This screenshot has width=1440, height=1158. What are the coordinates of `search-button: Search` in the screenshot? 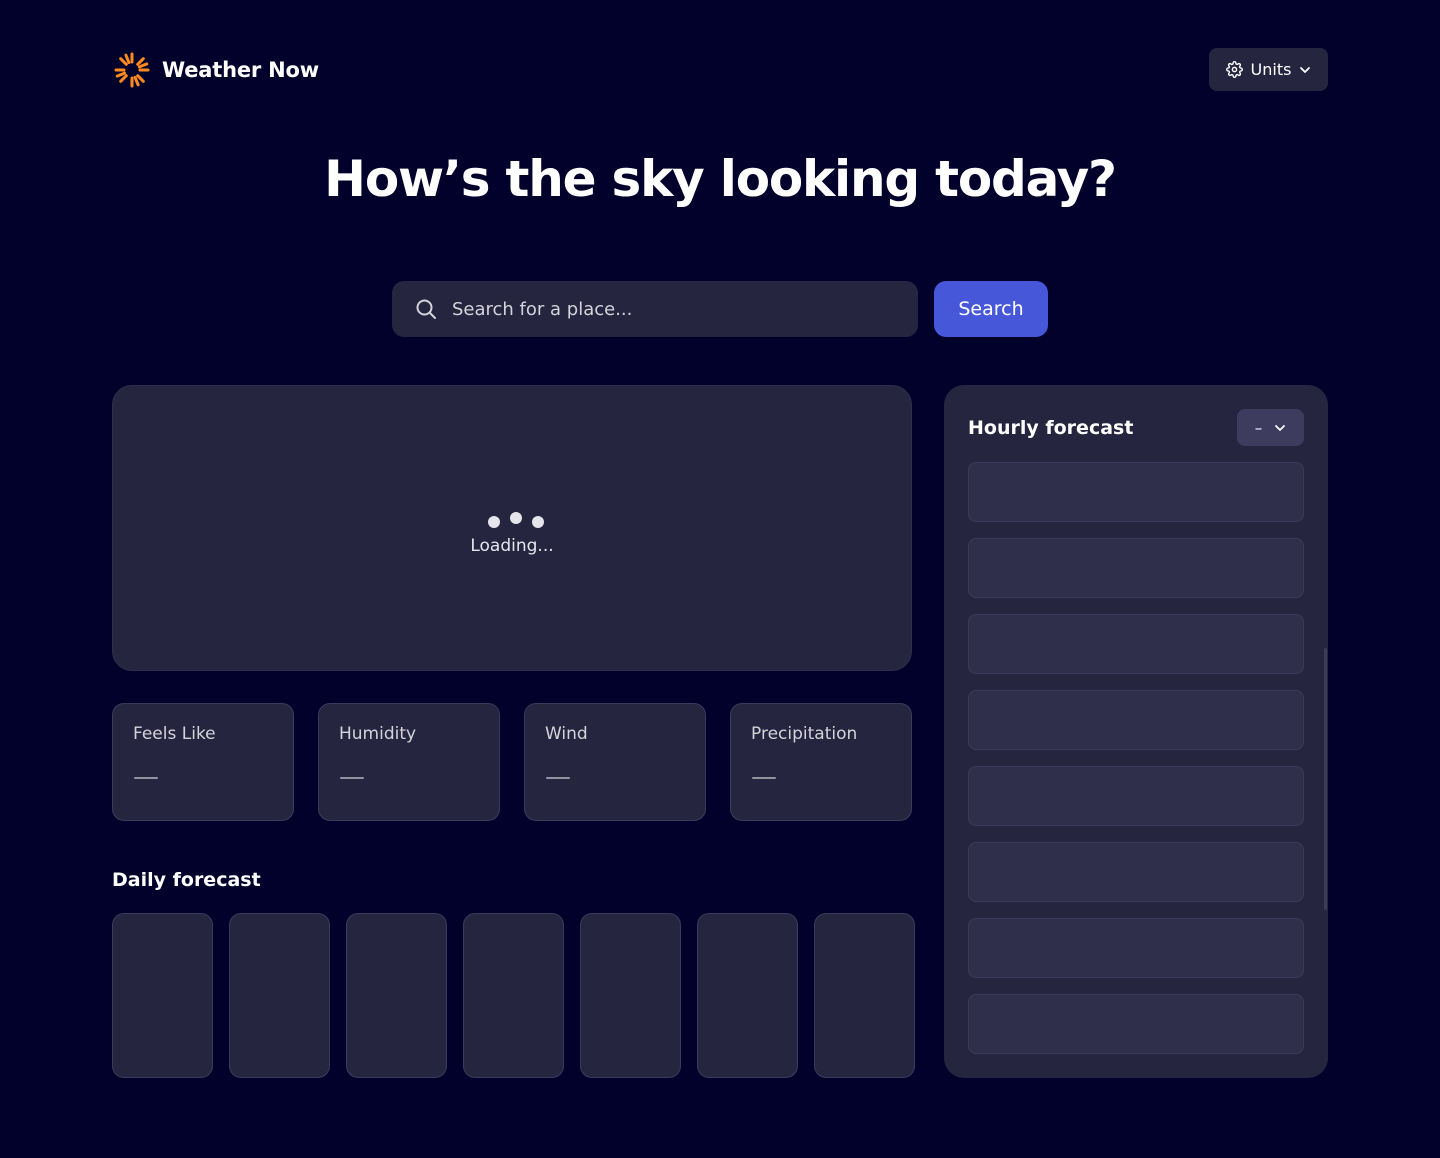 It's located at (991, 309).